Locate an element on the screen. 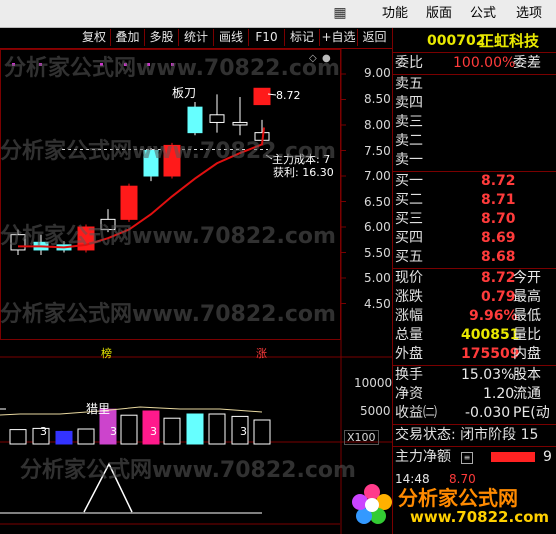  stat-label2: 量比 is located at coordinates (527, 335).